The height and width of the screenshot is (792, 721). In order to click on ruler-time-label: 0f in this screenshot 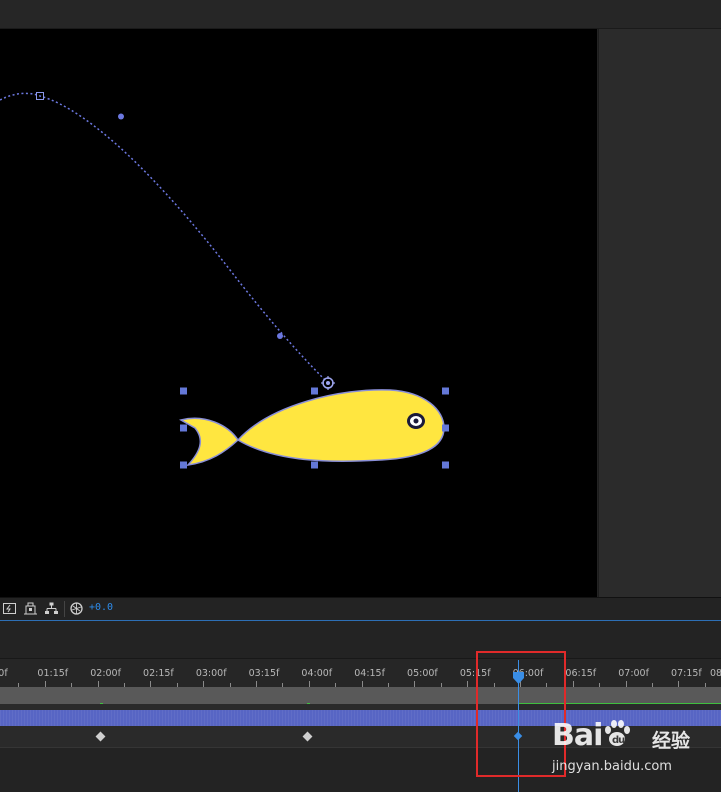, I will do `click(4, 673)`.